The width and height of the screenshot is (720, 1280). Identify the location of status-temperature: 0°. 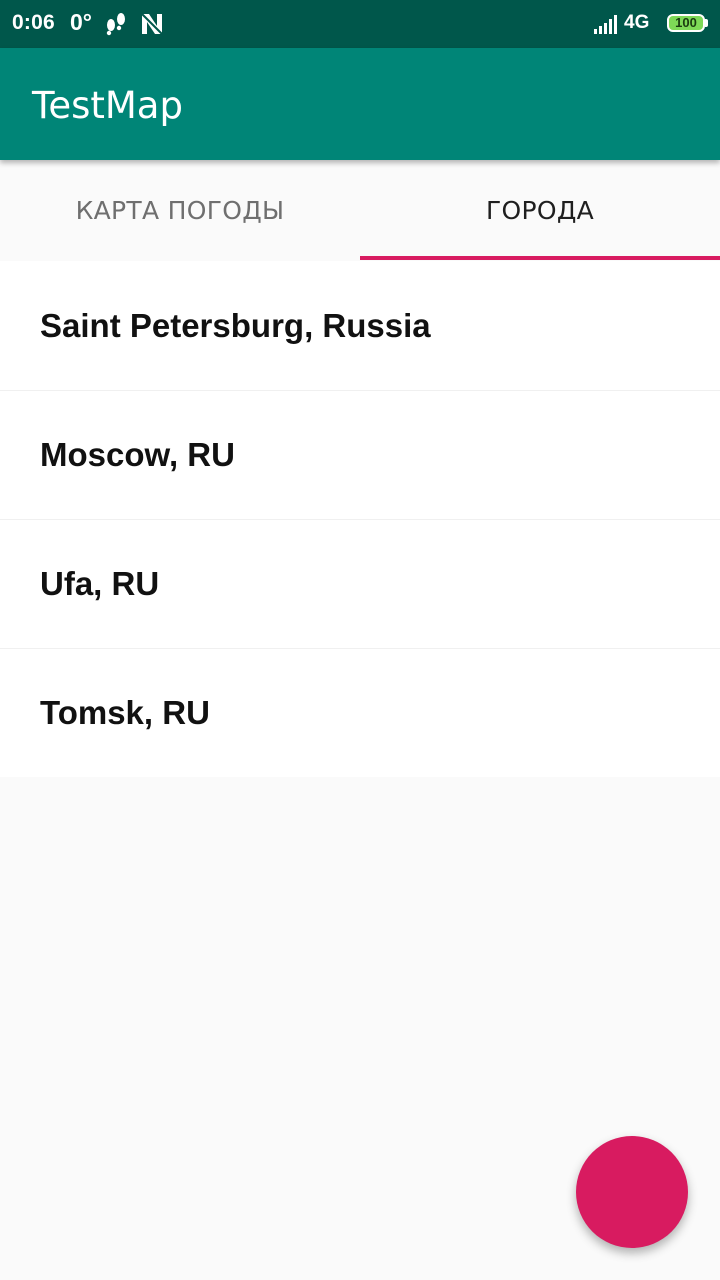
(81, 22).